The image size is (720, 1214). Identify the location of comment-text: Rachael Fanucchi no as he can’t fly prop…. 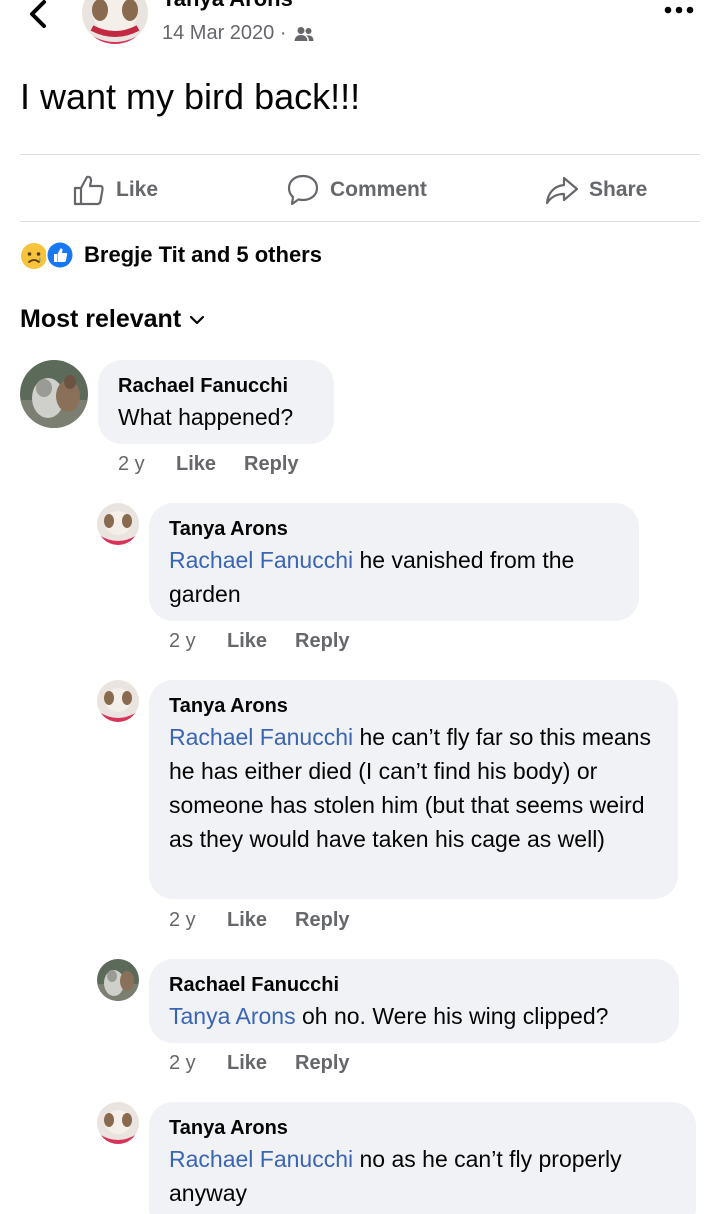
(422, 1176).